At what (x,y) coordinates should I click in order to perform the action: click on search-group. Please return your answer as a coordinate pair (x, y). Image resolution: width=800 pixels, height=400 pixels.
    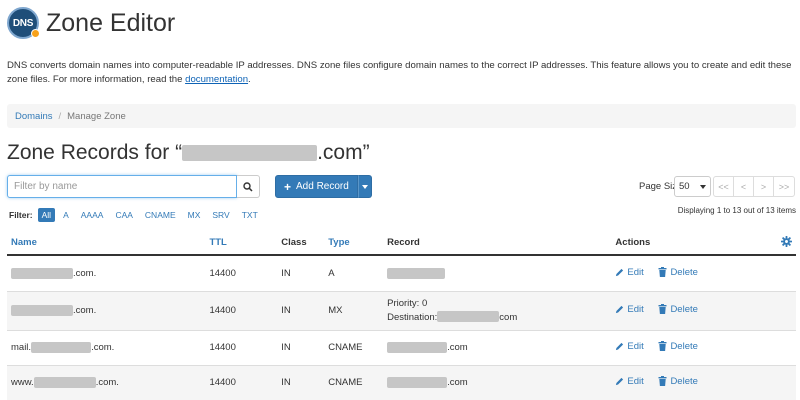
    Looking at the image, I should click on (133, 186).